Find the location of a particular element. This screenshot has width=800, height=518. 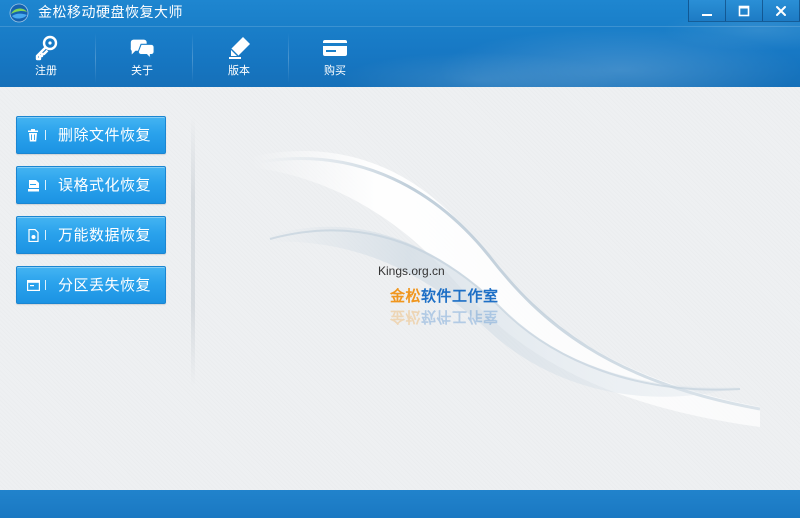

site-url: Kings.org.cn is located at coordinates (411, 271).